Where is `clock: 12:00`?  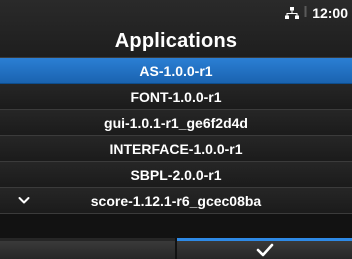
clock: 12:00 is located at coordinates (330, 13).